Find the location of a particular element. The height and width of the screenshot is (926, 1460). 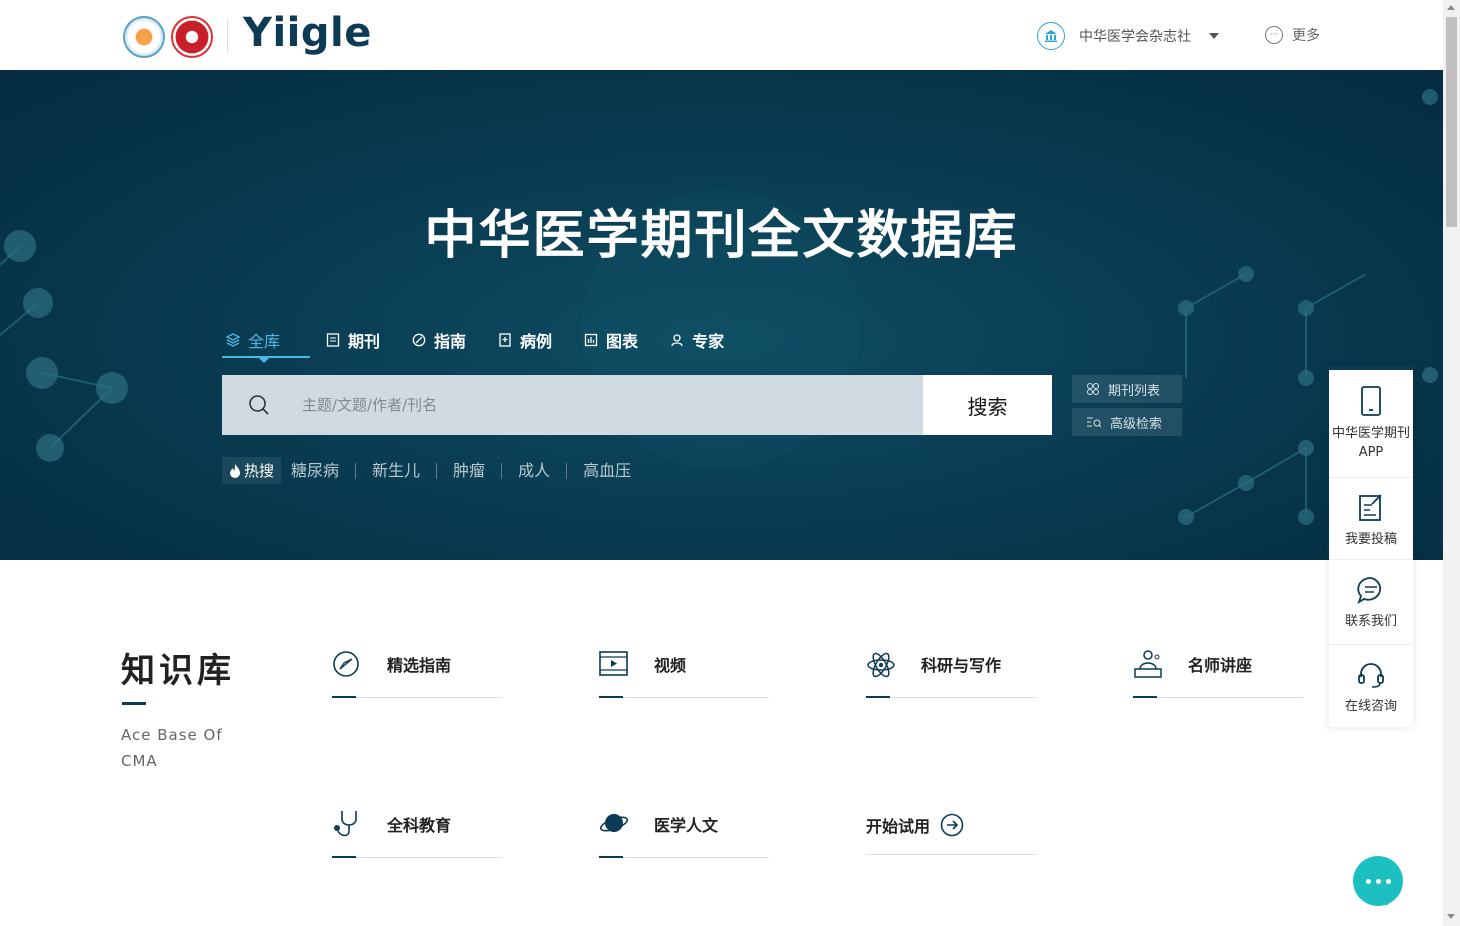

category-humanities: 医学人文 is located at coordinates (684, 834).